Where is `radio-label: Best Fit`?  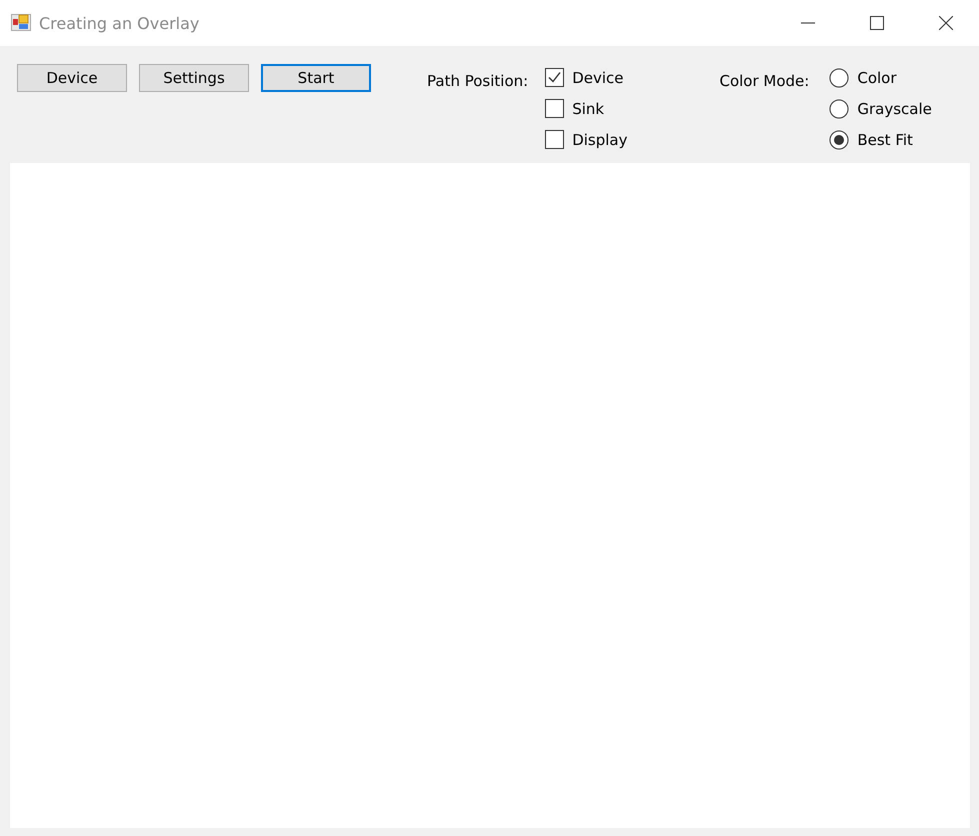 radio-label: Best Fit is located at coordinates (885, 139).